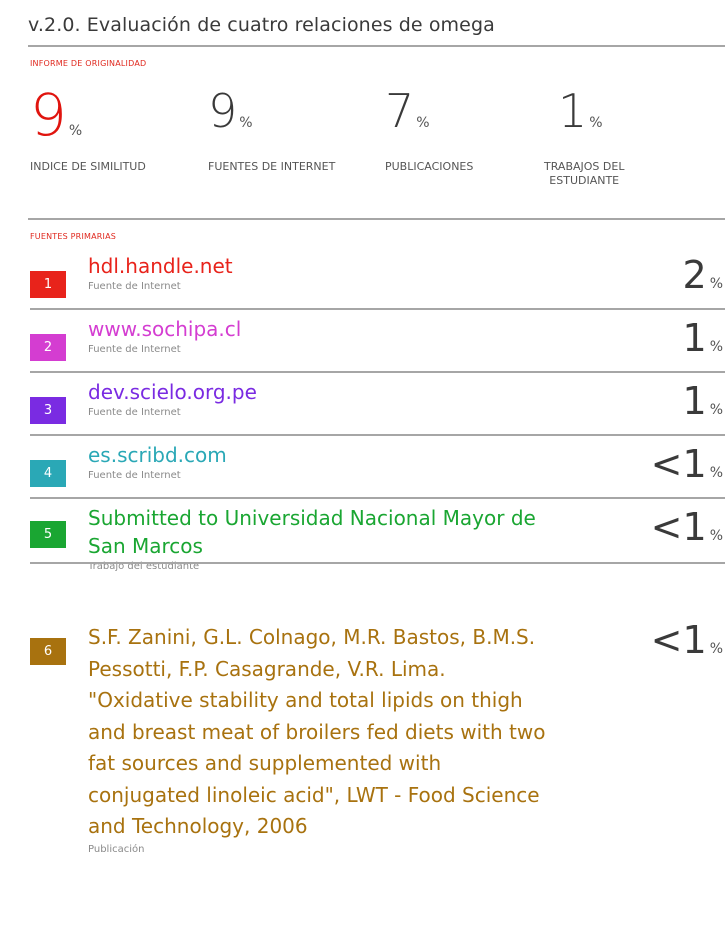  Describe the element at coordinates (272, 166) in the screenshot. I see `stat-label: FUENTES DE INTERNET` at that location.